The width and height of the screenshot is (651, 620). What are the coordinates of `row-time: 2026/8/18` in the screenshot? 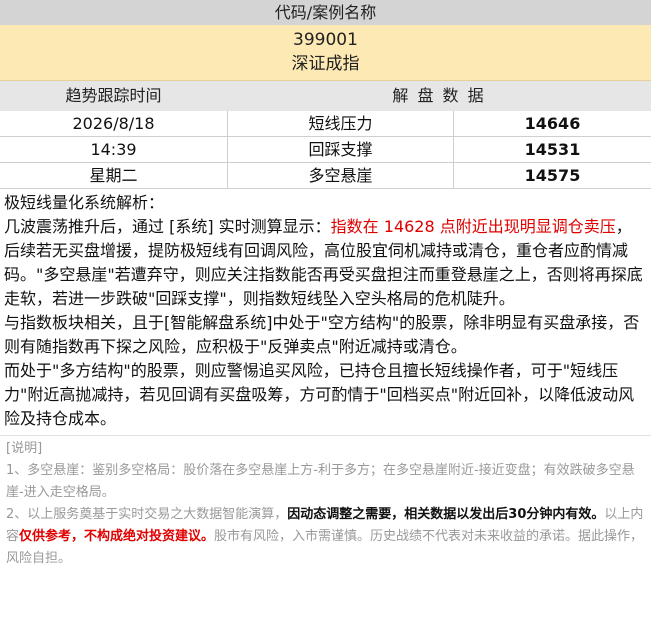 It's located at (114, 123).